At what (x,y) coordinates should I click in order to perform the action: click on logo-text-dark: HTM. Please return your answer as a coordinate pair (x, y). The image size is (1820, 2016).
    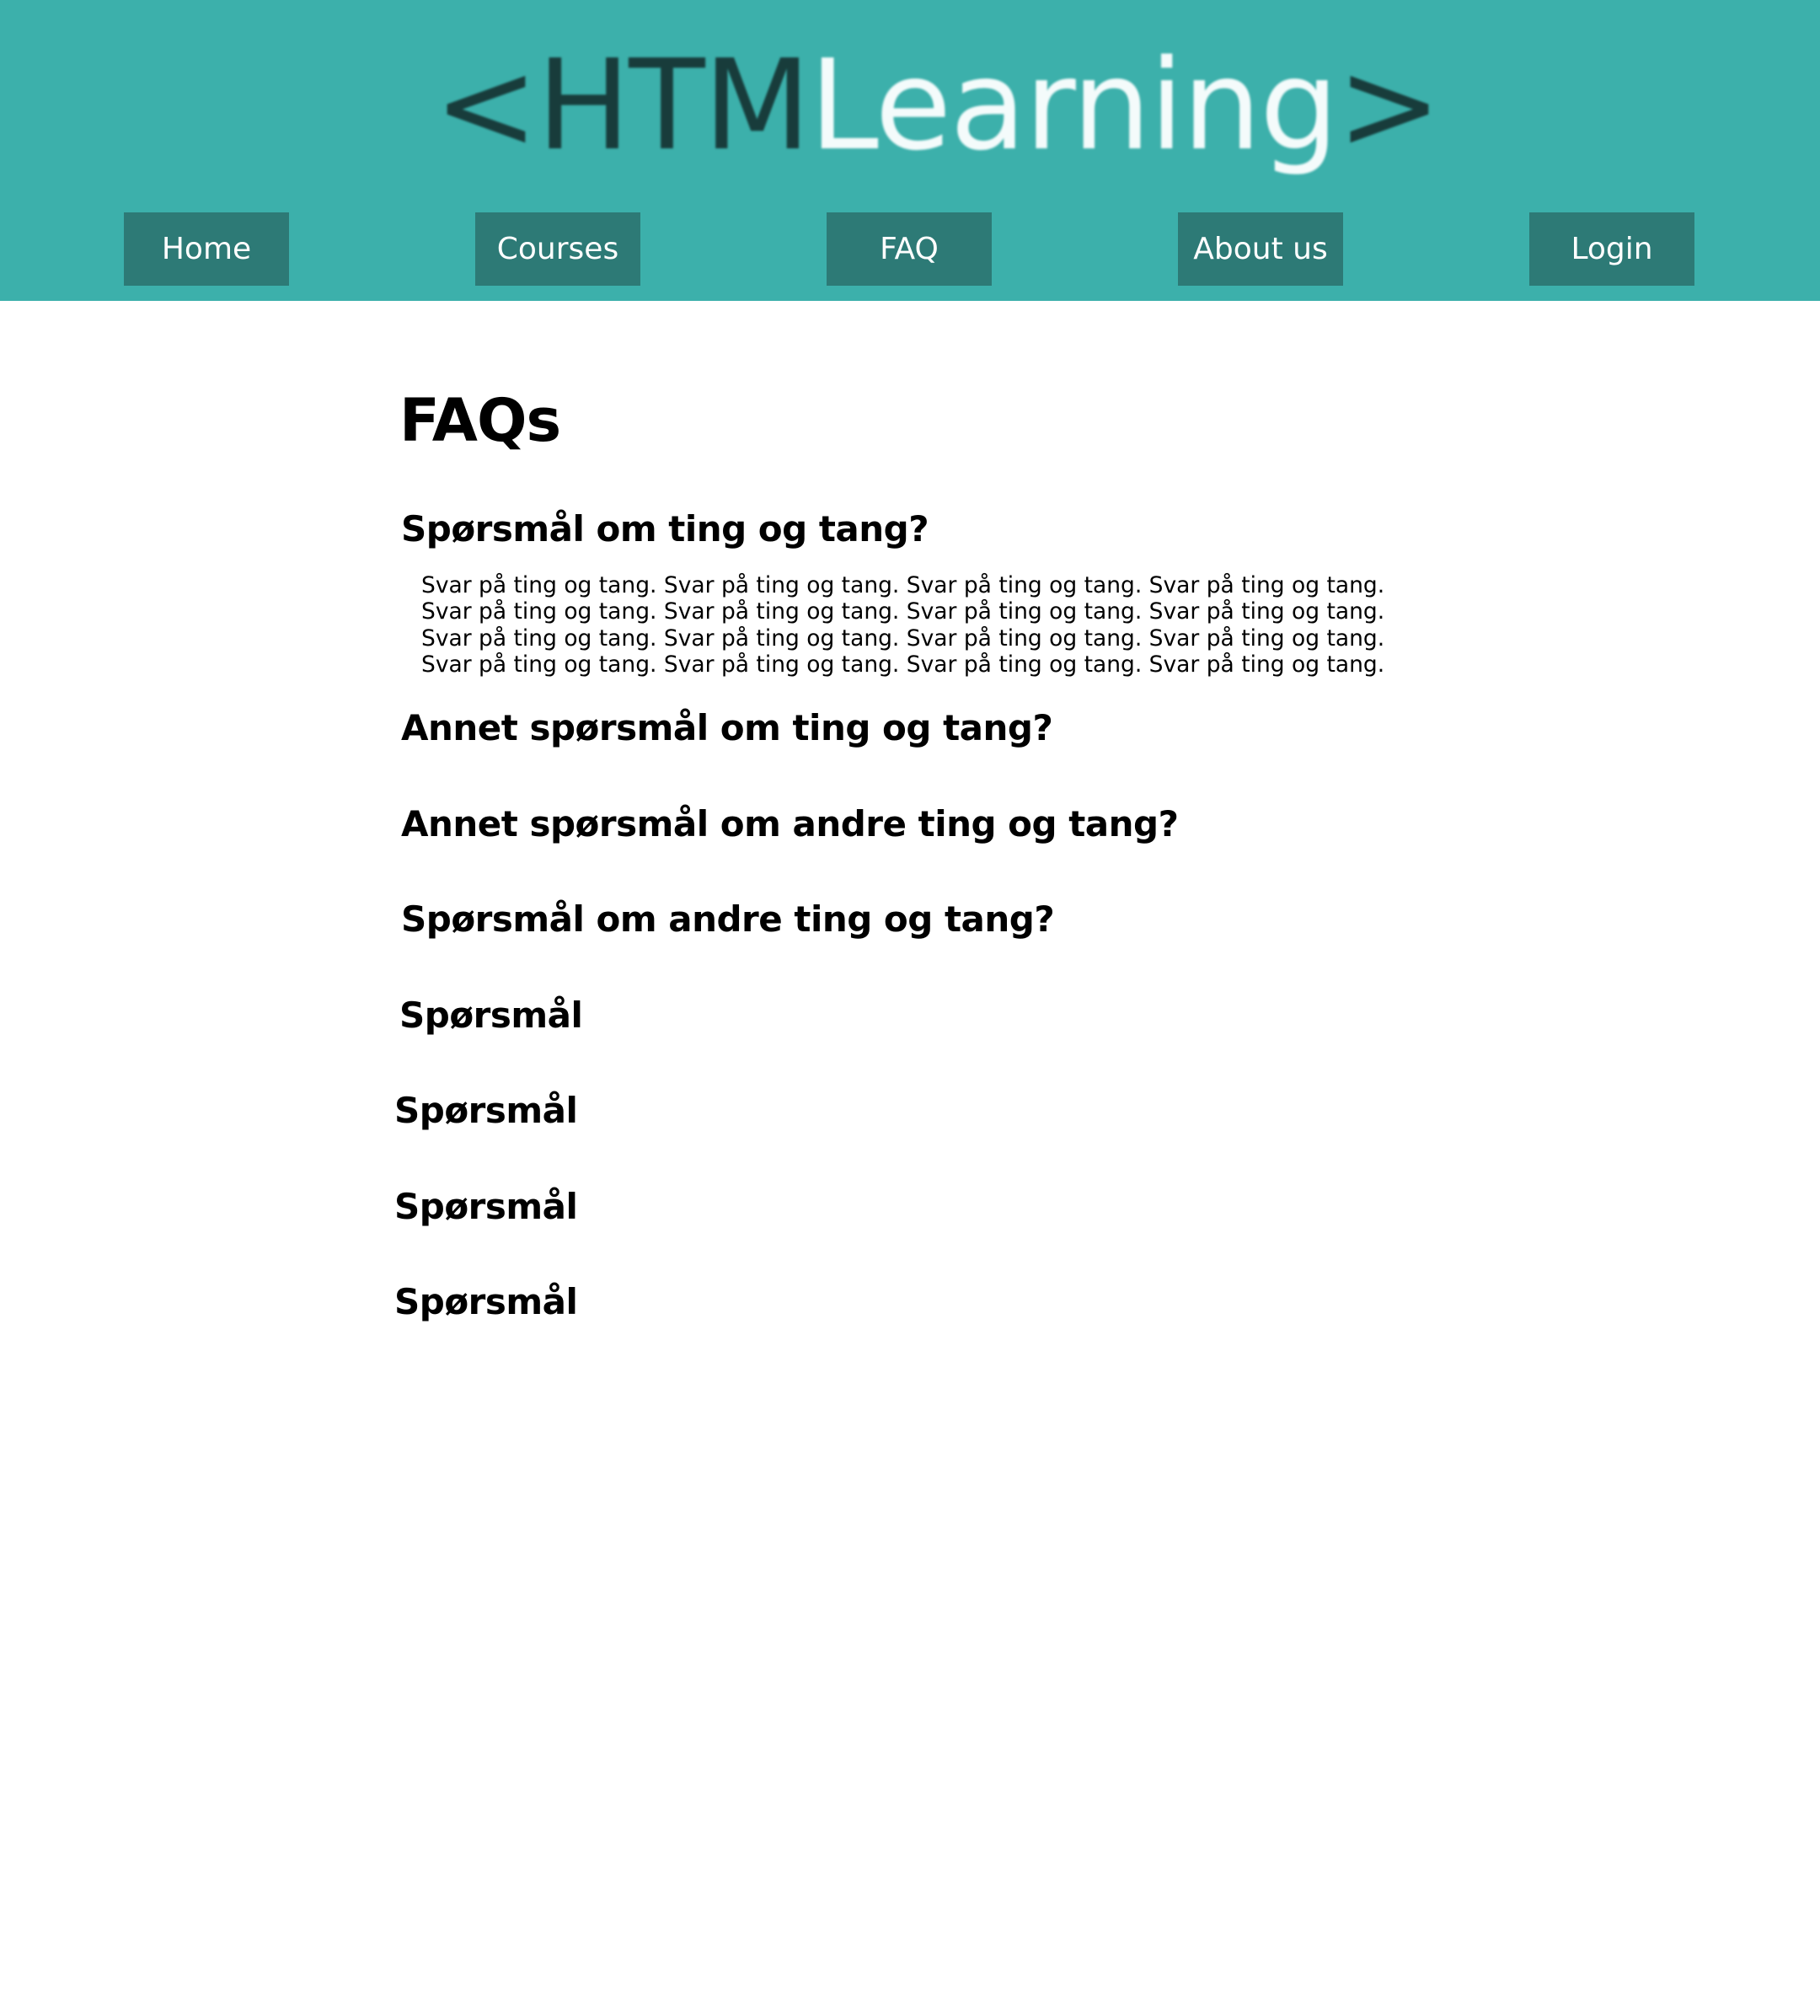
    Looking at the image, I should click on (674, 105).